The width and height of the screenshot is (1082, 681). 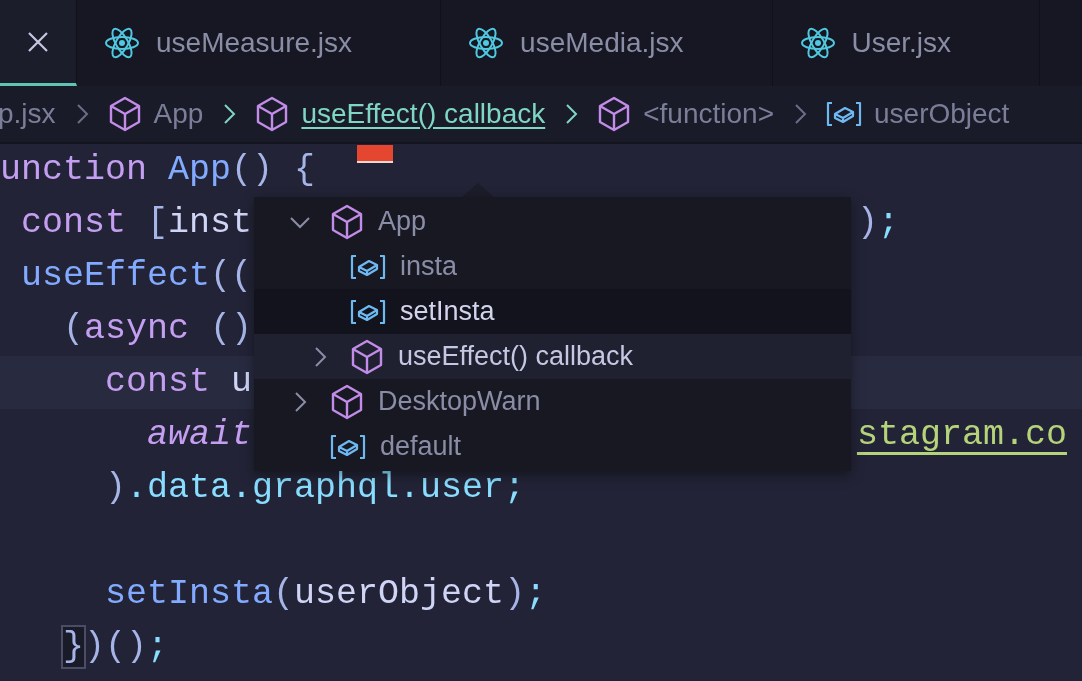 I want to click on breadcrumb-item: <function>, so click(x=708, y=114).